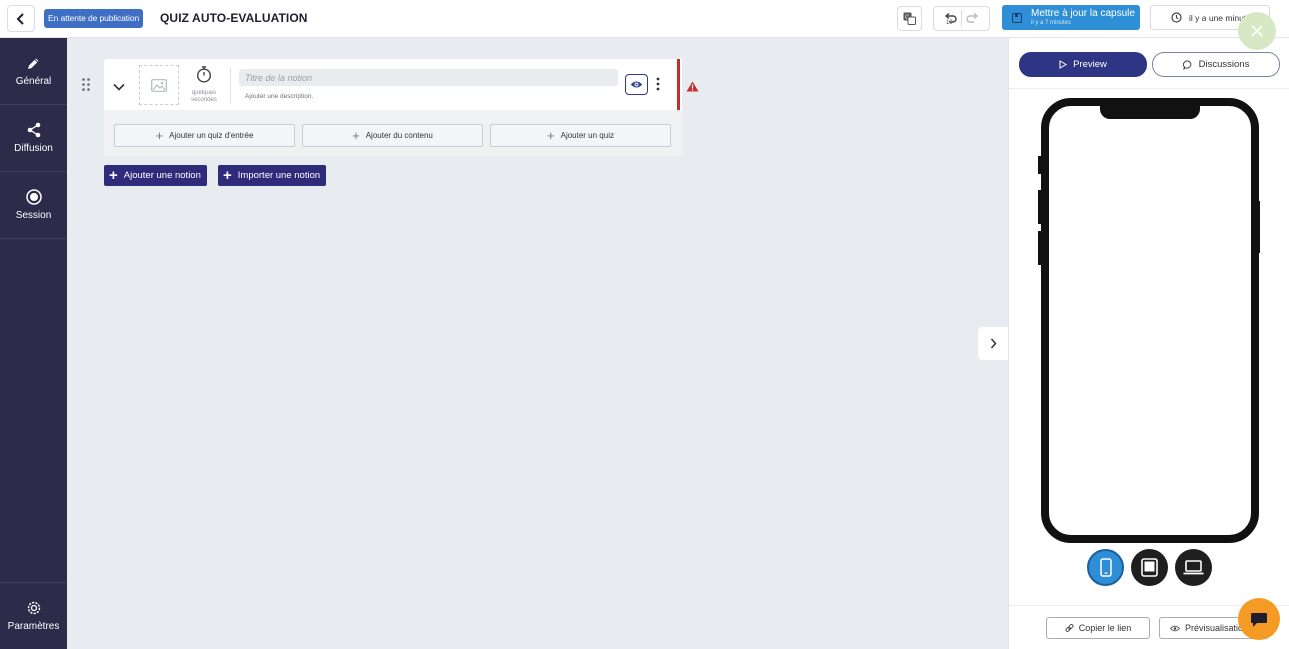 Image resolution: width=1289 pixels, height=649 pixels. Describe the element at coordinates (33, 215) in the screenshot. I see `sidebar-item-label: Session` at that location.